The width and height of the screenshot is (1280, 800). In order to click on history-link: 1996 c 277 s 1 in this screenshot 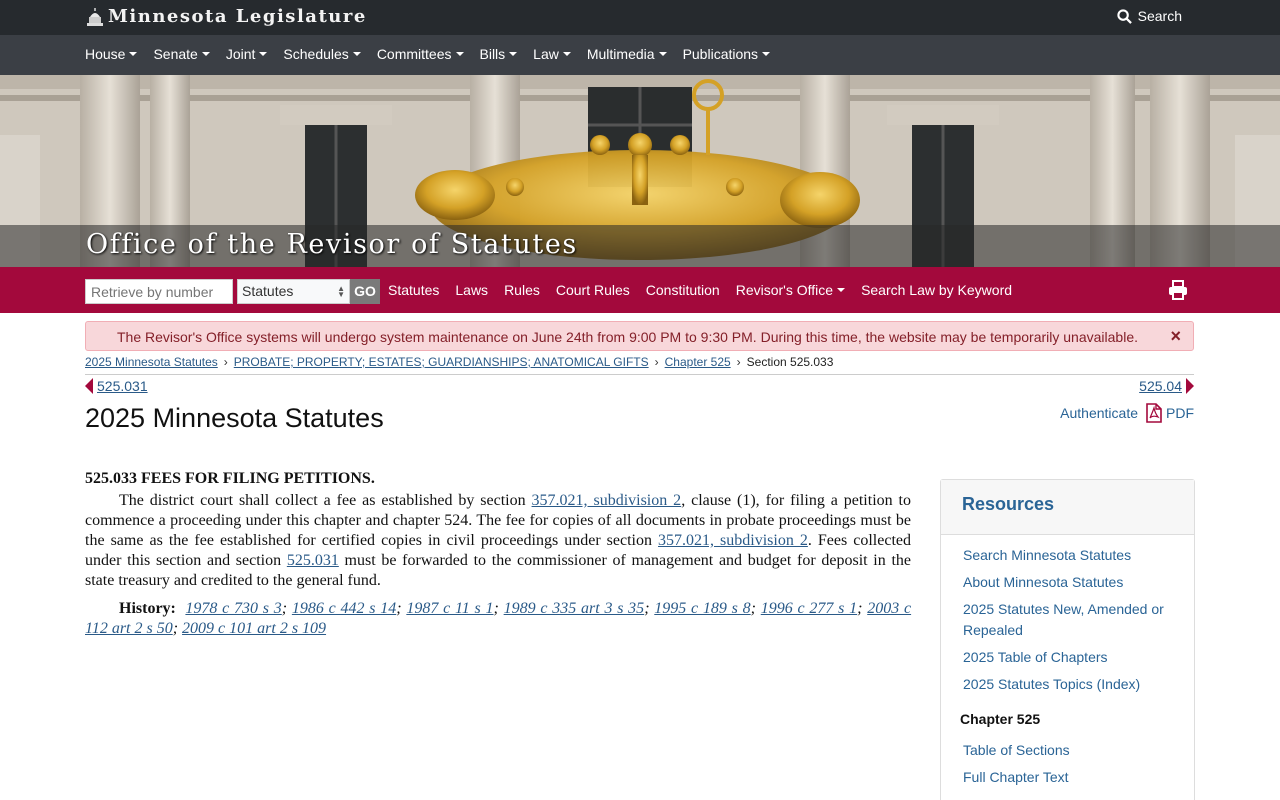, I will do `click(809, 608)`.